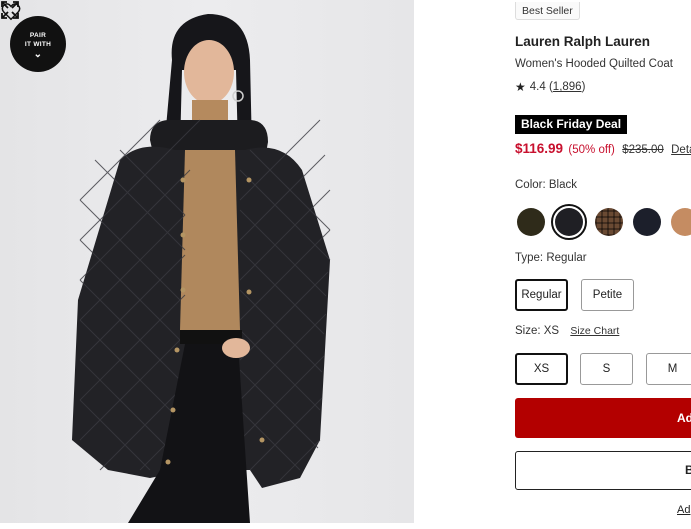 The image size is (691, 529). I want to click on pair-it-with-button: PAIR IT WITH ⌄, so click(38, 44).